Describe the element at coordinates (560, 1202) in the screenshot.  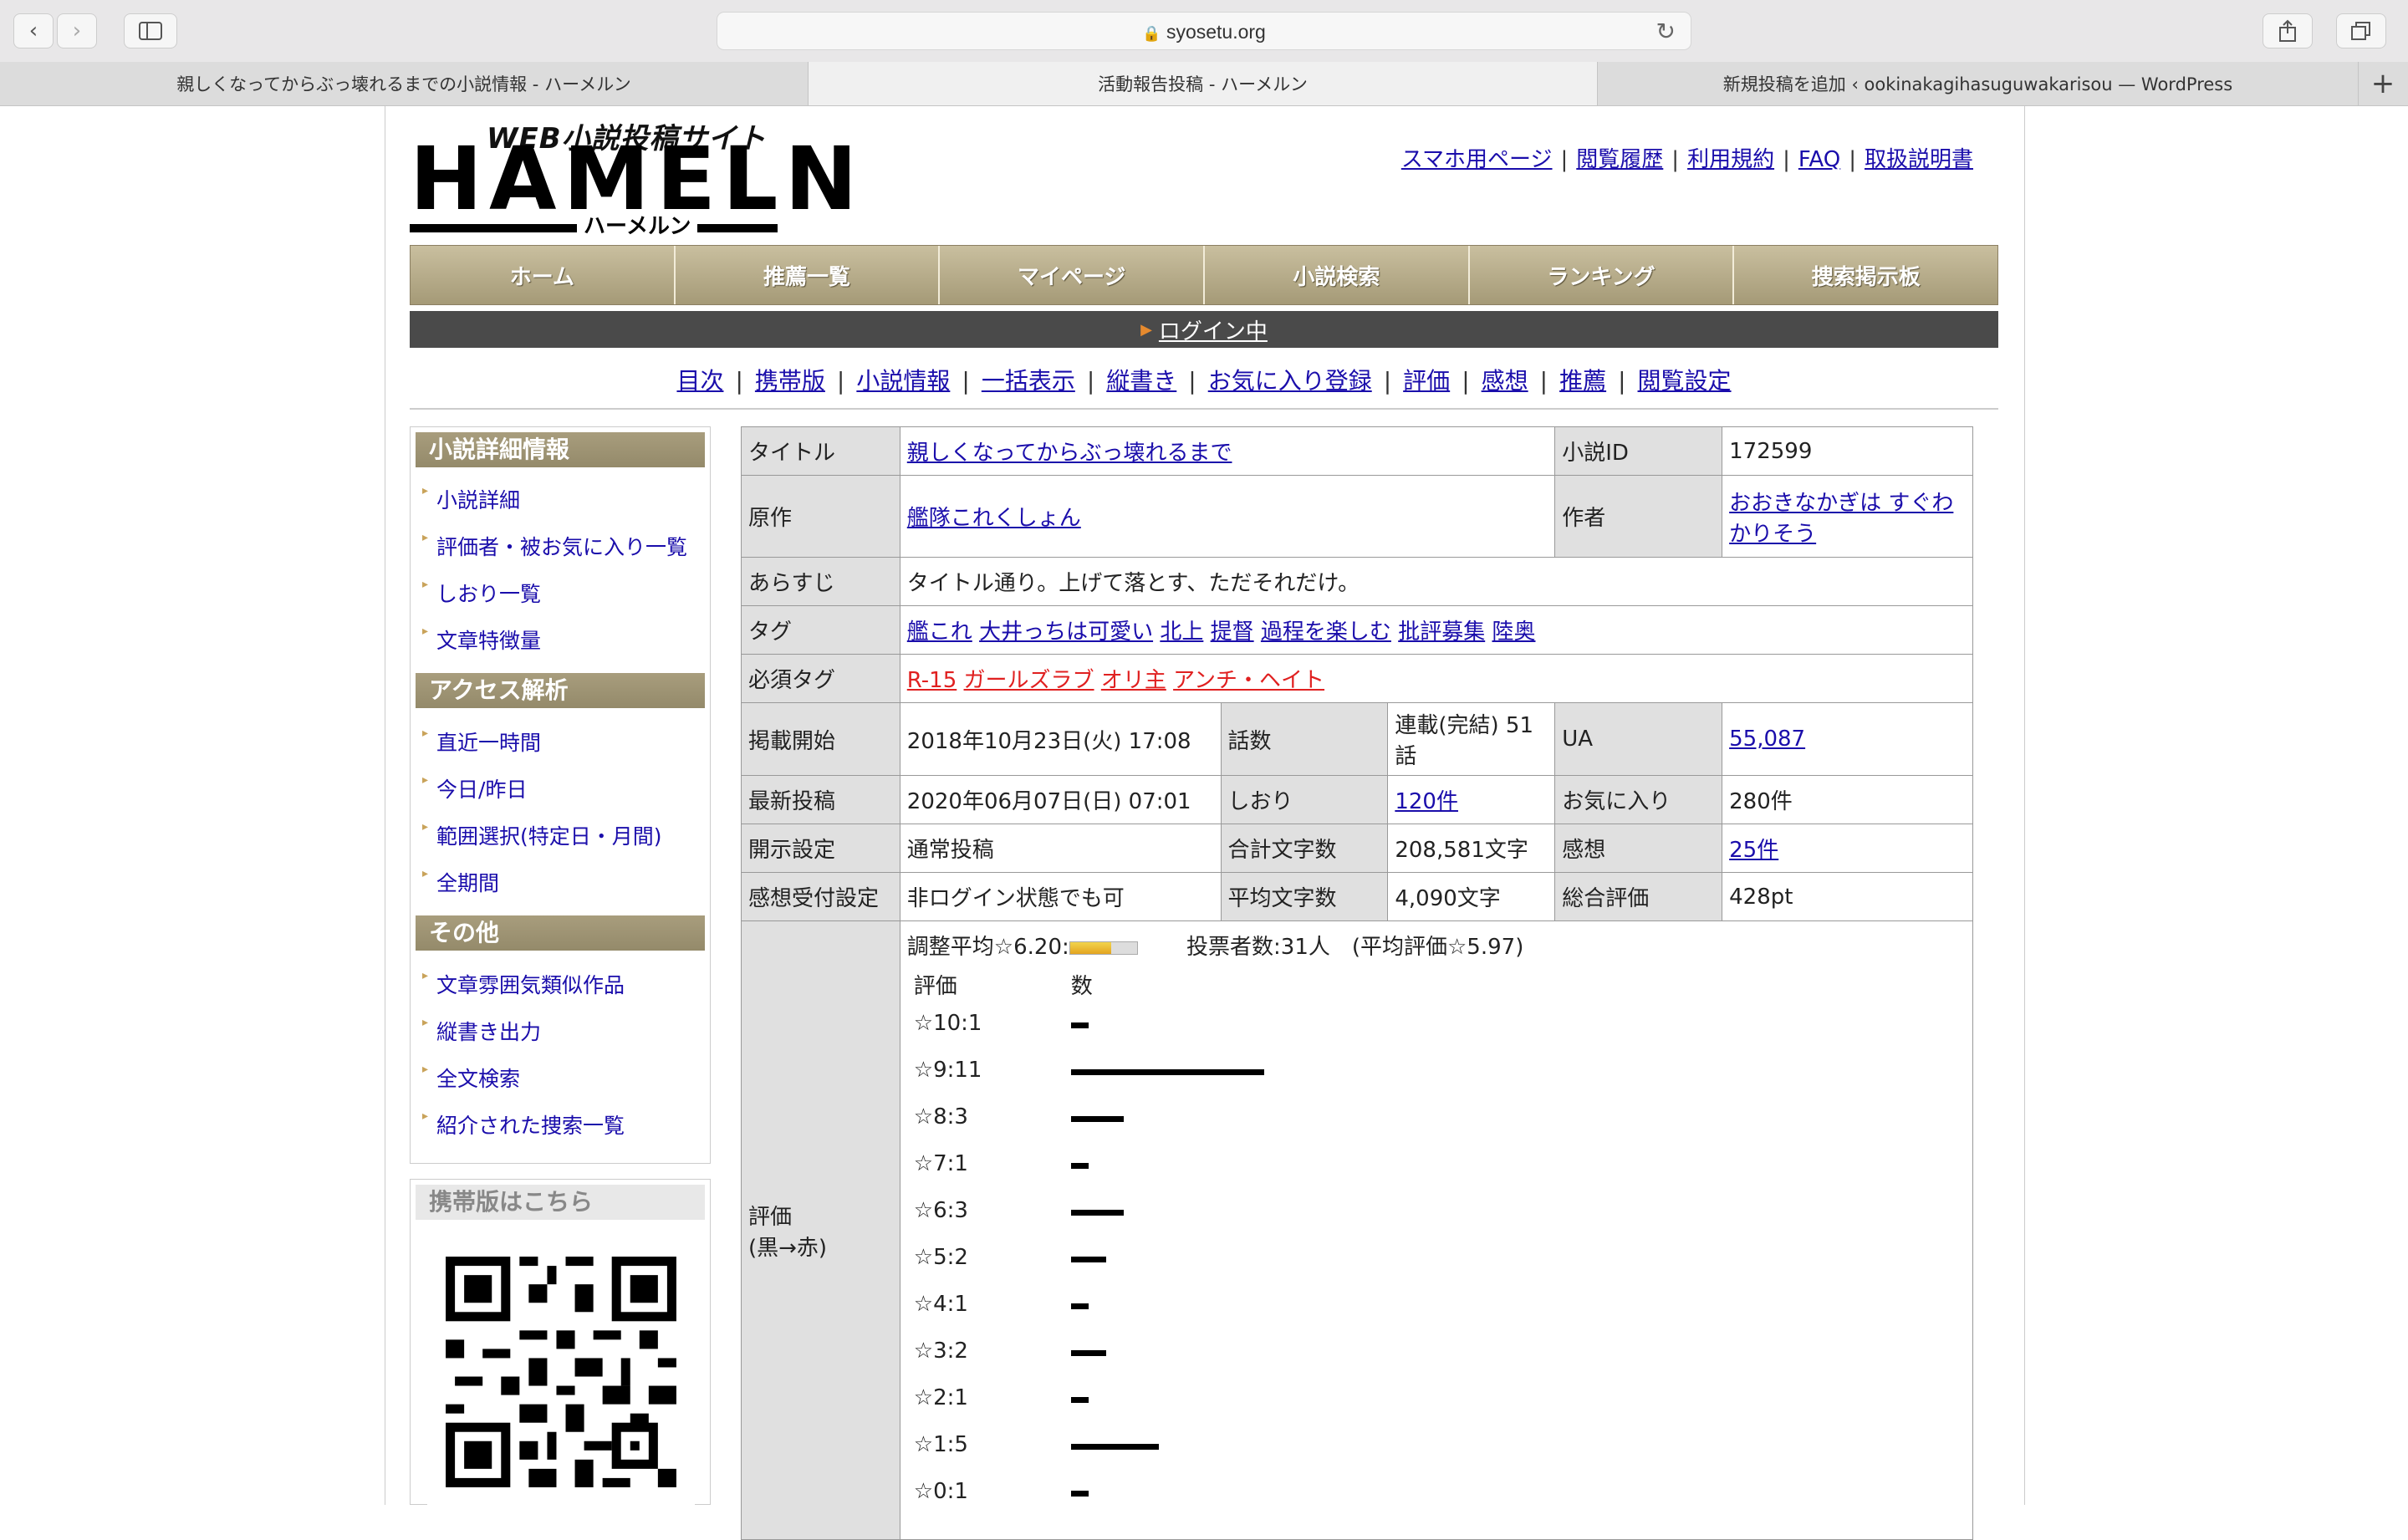
I see `mobile-version-heading: 携帯版はこちら` at that location.